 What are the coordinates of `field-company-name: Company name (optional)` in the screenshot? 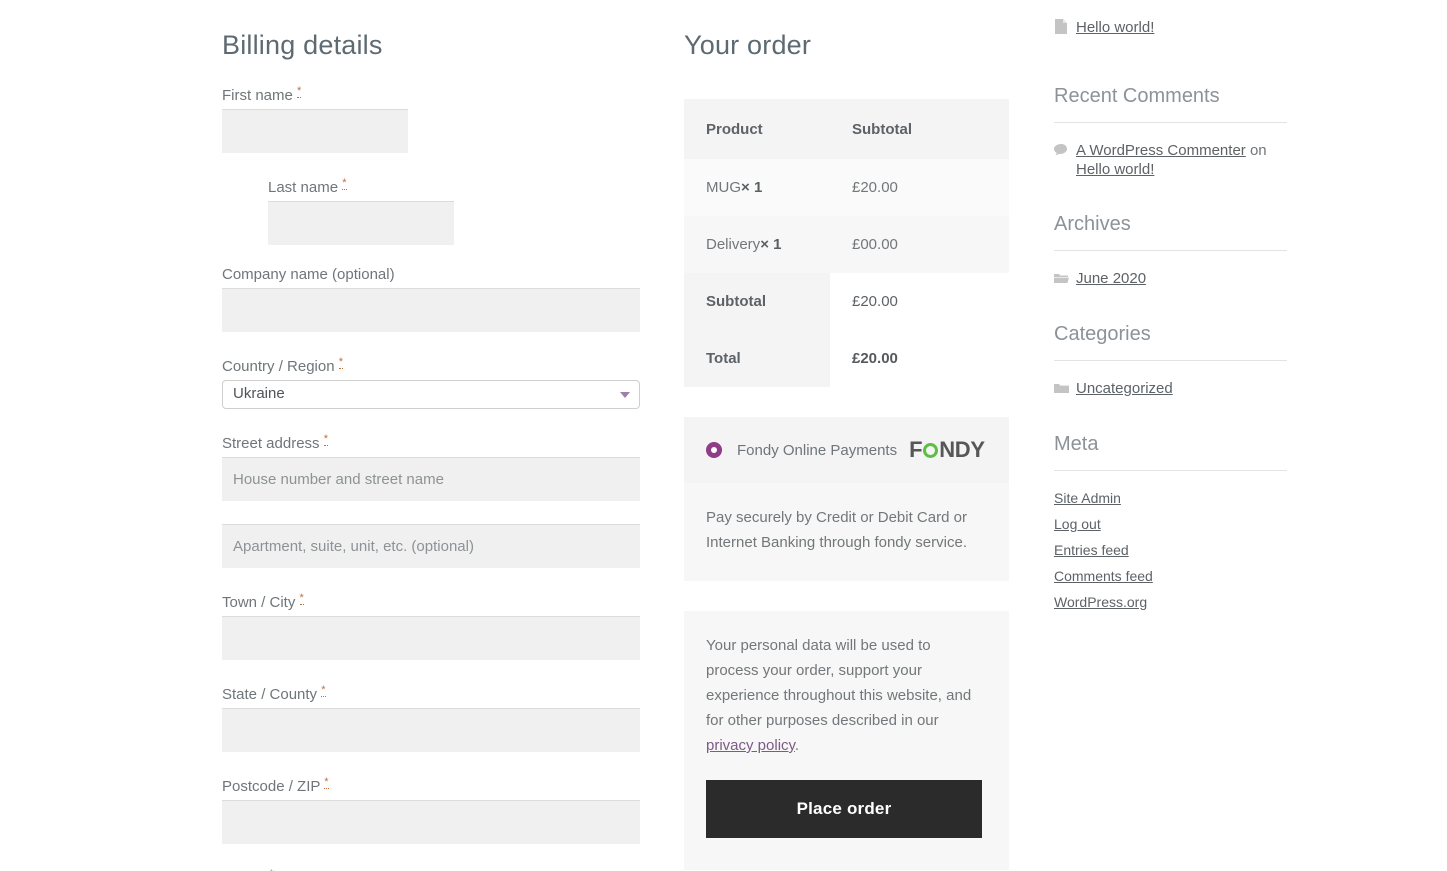 It's located at (431, 299).